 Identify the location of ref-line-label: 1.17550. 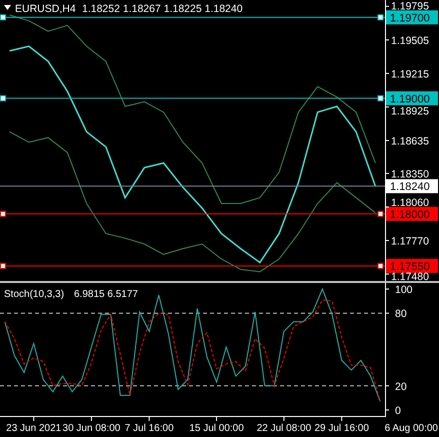
(410, 266).